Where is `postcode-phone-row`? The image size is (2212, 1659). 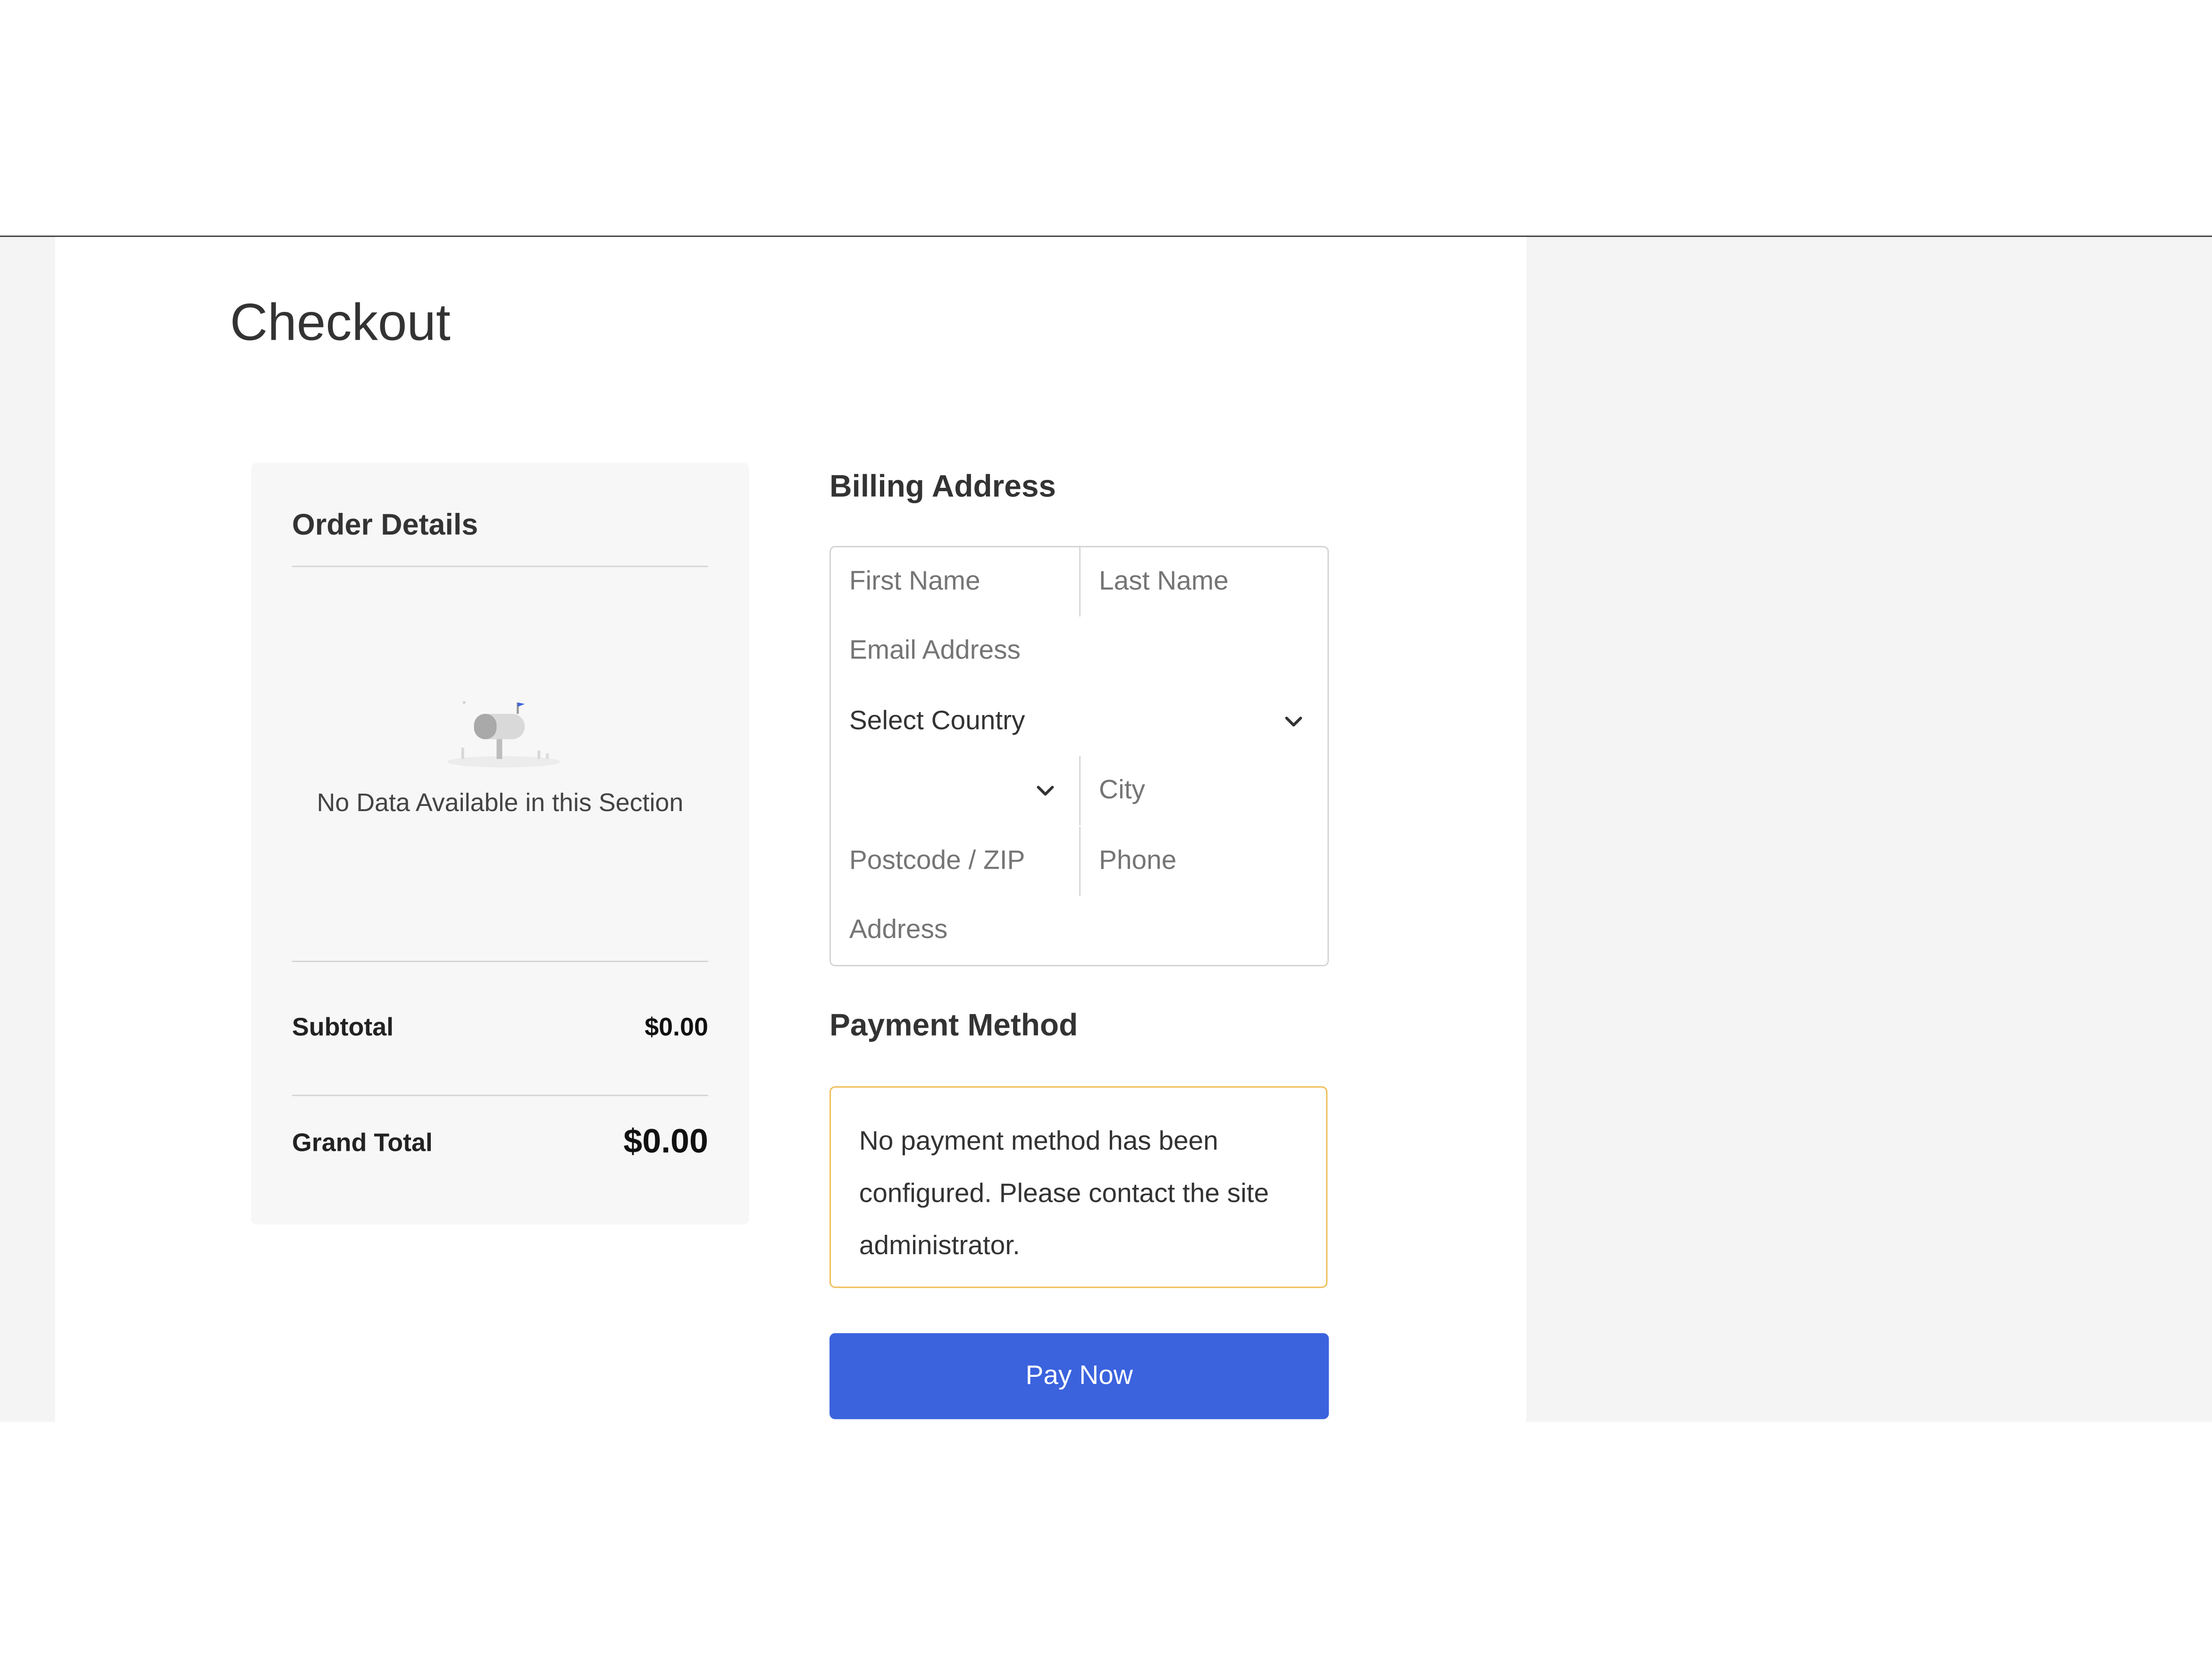 postcode-phone-row is located at coordinates (1079, 862).